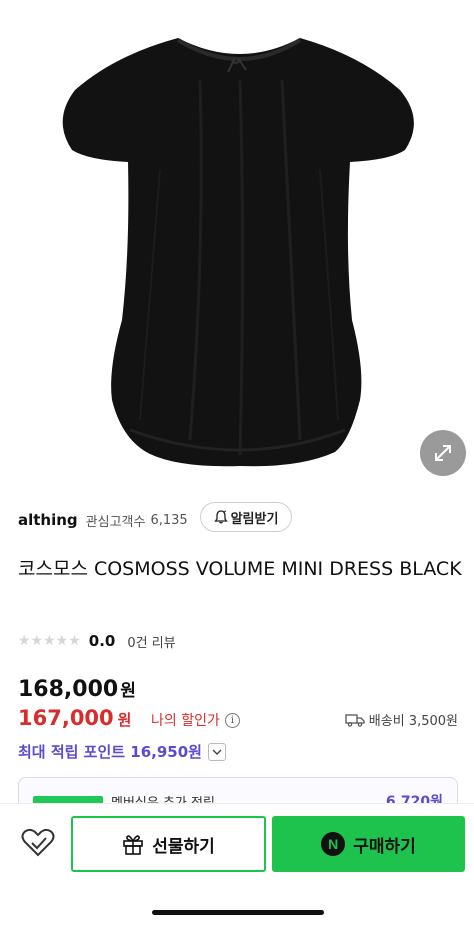 The image size is (474, 925). Describe the element at coordinates (66, 718) in the screenshot. I see `sale-price-value: 167,000` at that location.